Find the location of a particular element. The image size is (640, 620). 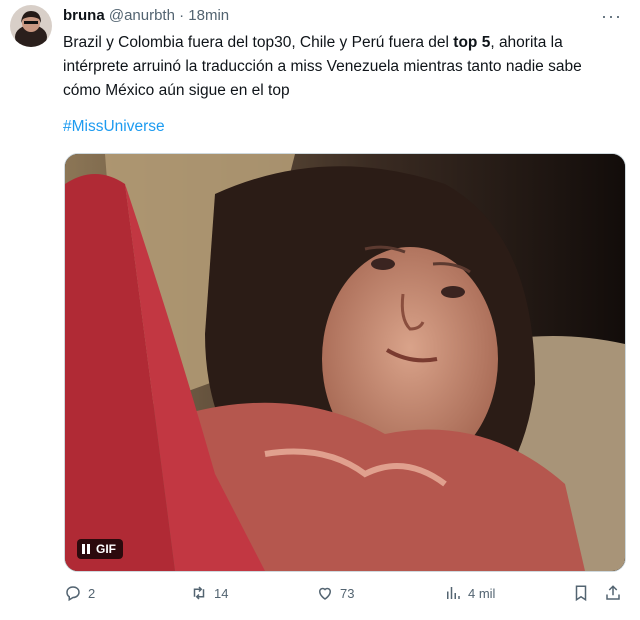

avatar is located at coordinates (31, 26).